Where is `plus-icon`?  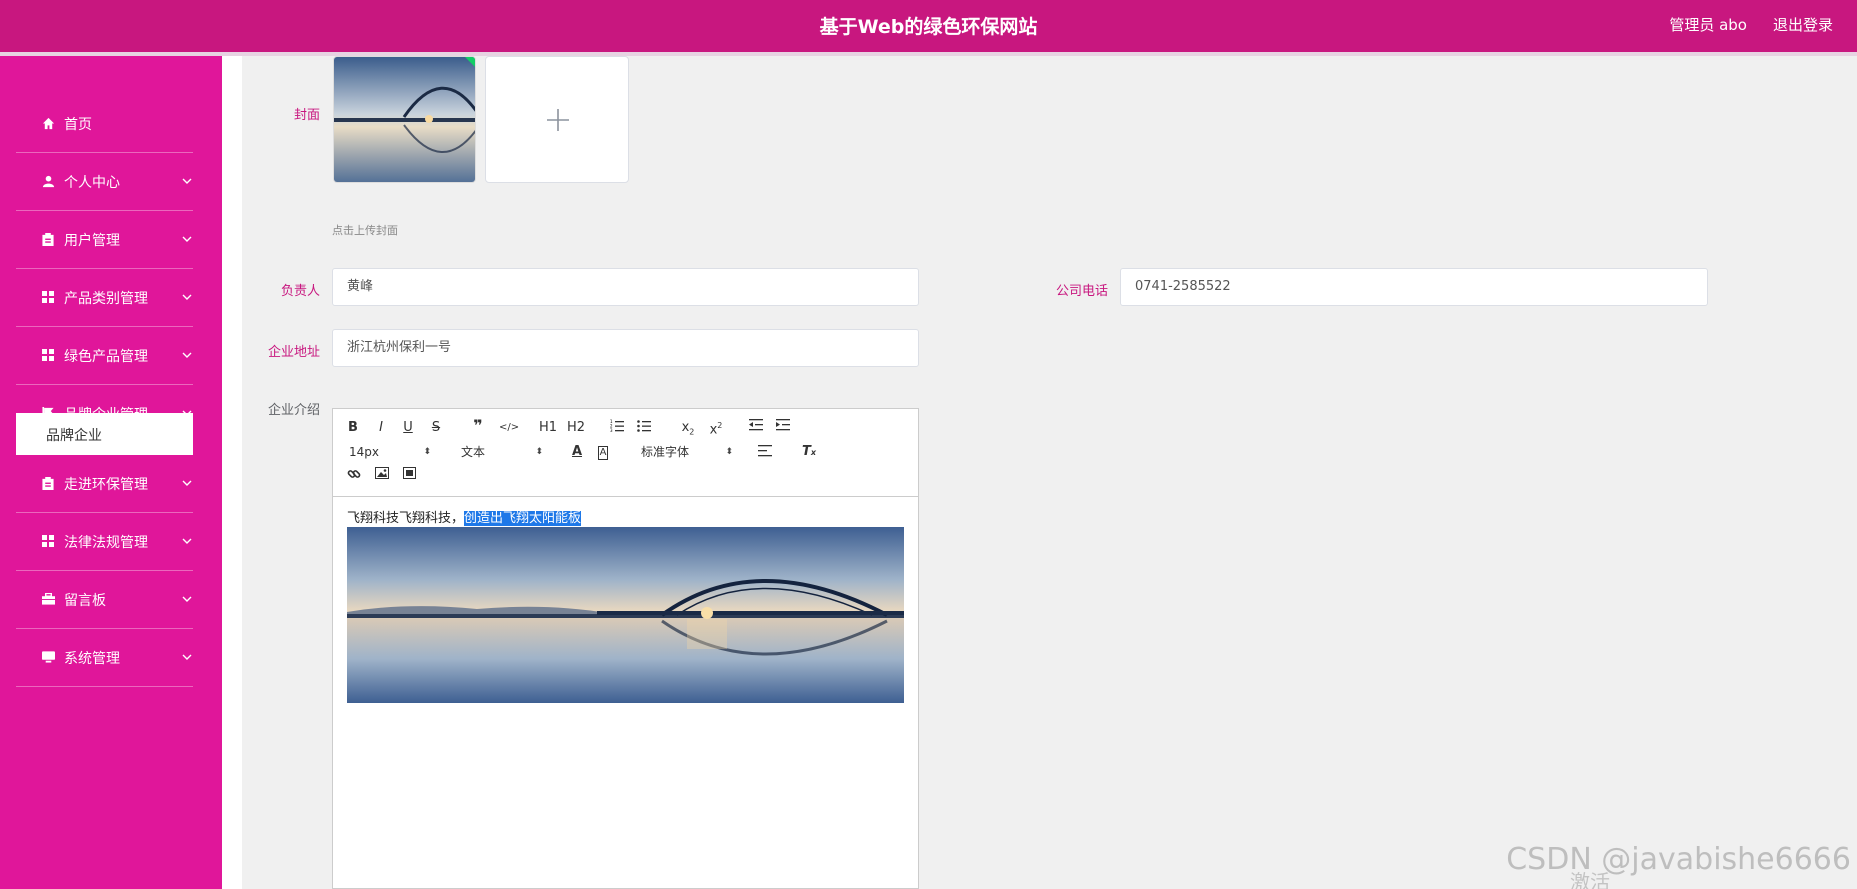
plus-icon is located at coordinates (558, 120).